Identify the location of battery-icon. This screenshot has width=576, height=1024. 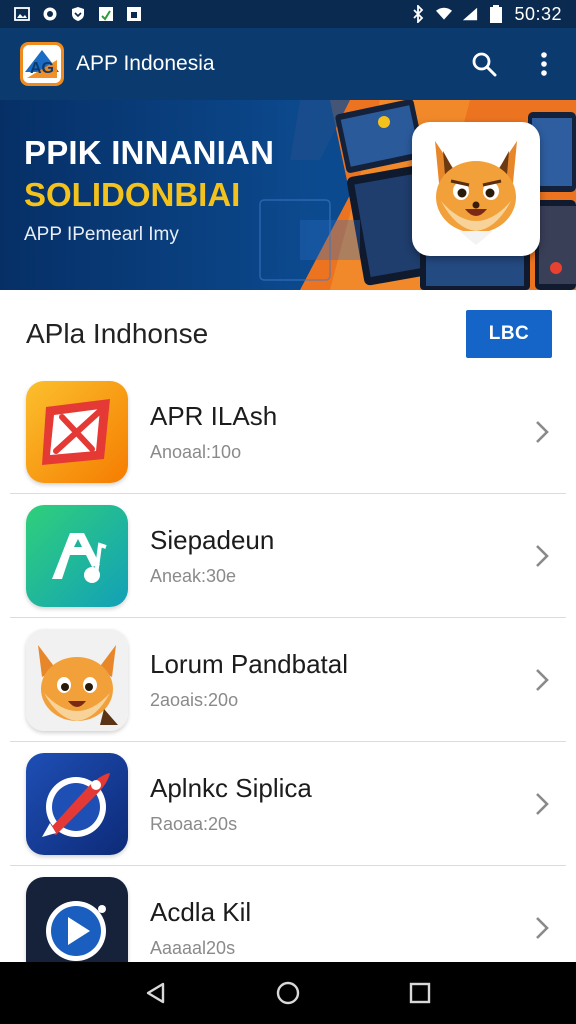
(496, 14).